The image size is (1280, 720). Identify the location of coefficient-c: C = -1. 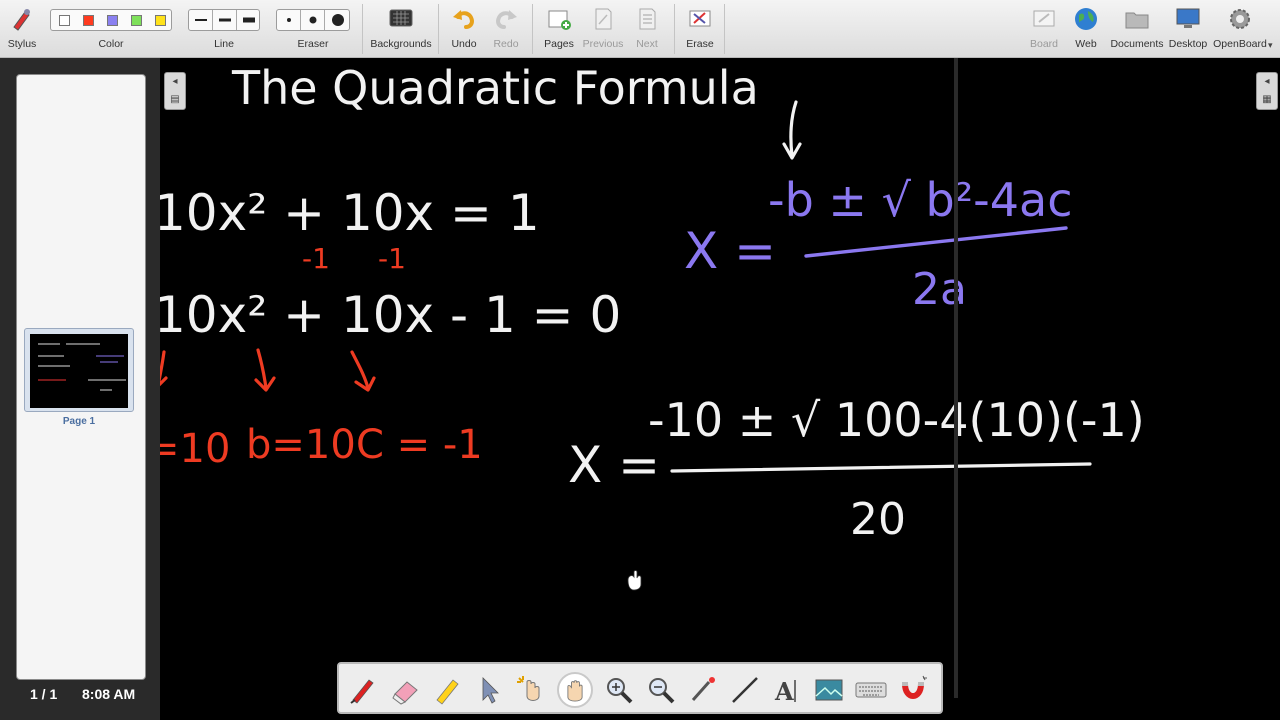
(419, 445).